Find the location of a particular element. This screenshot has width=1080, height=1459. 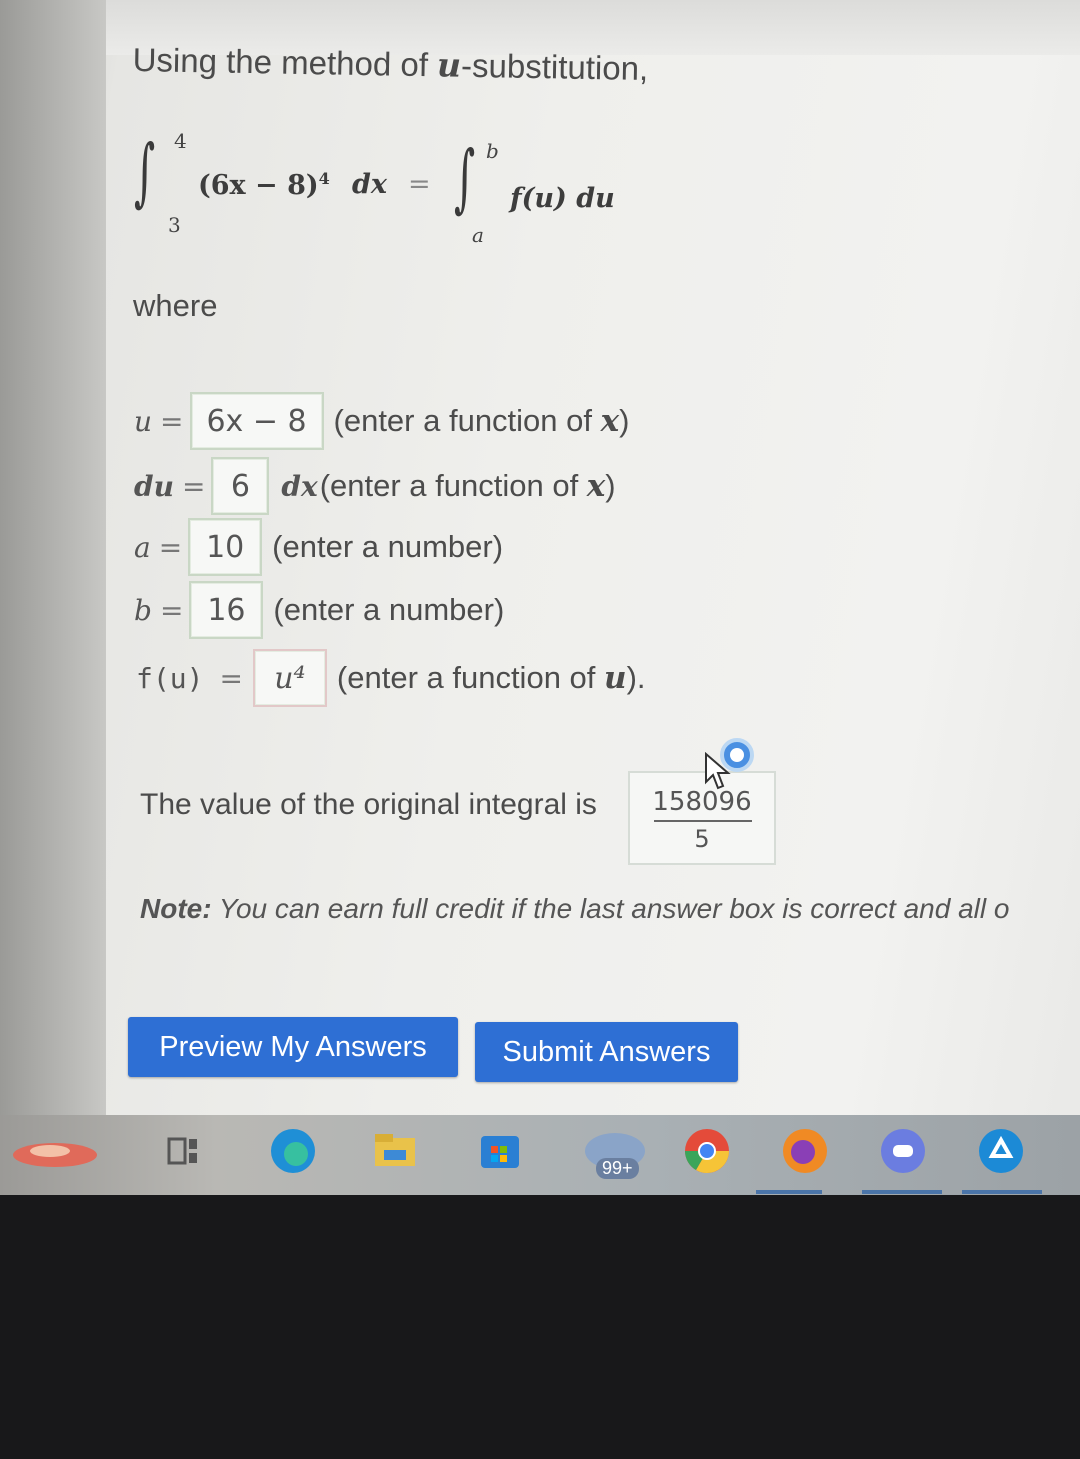

b-hint: (enter a number) is located at coordinates (389, 609).